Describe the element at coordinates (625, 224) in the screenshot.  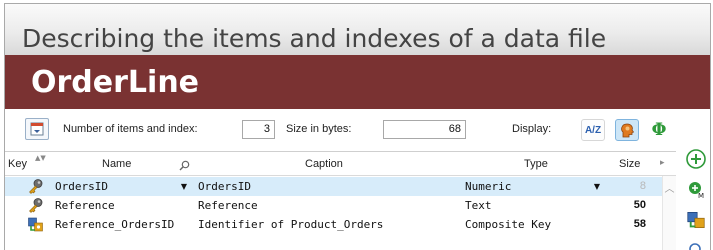
I see `item-size: 58` at that location.